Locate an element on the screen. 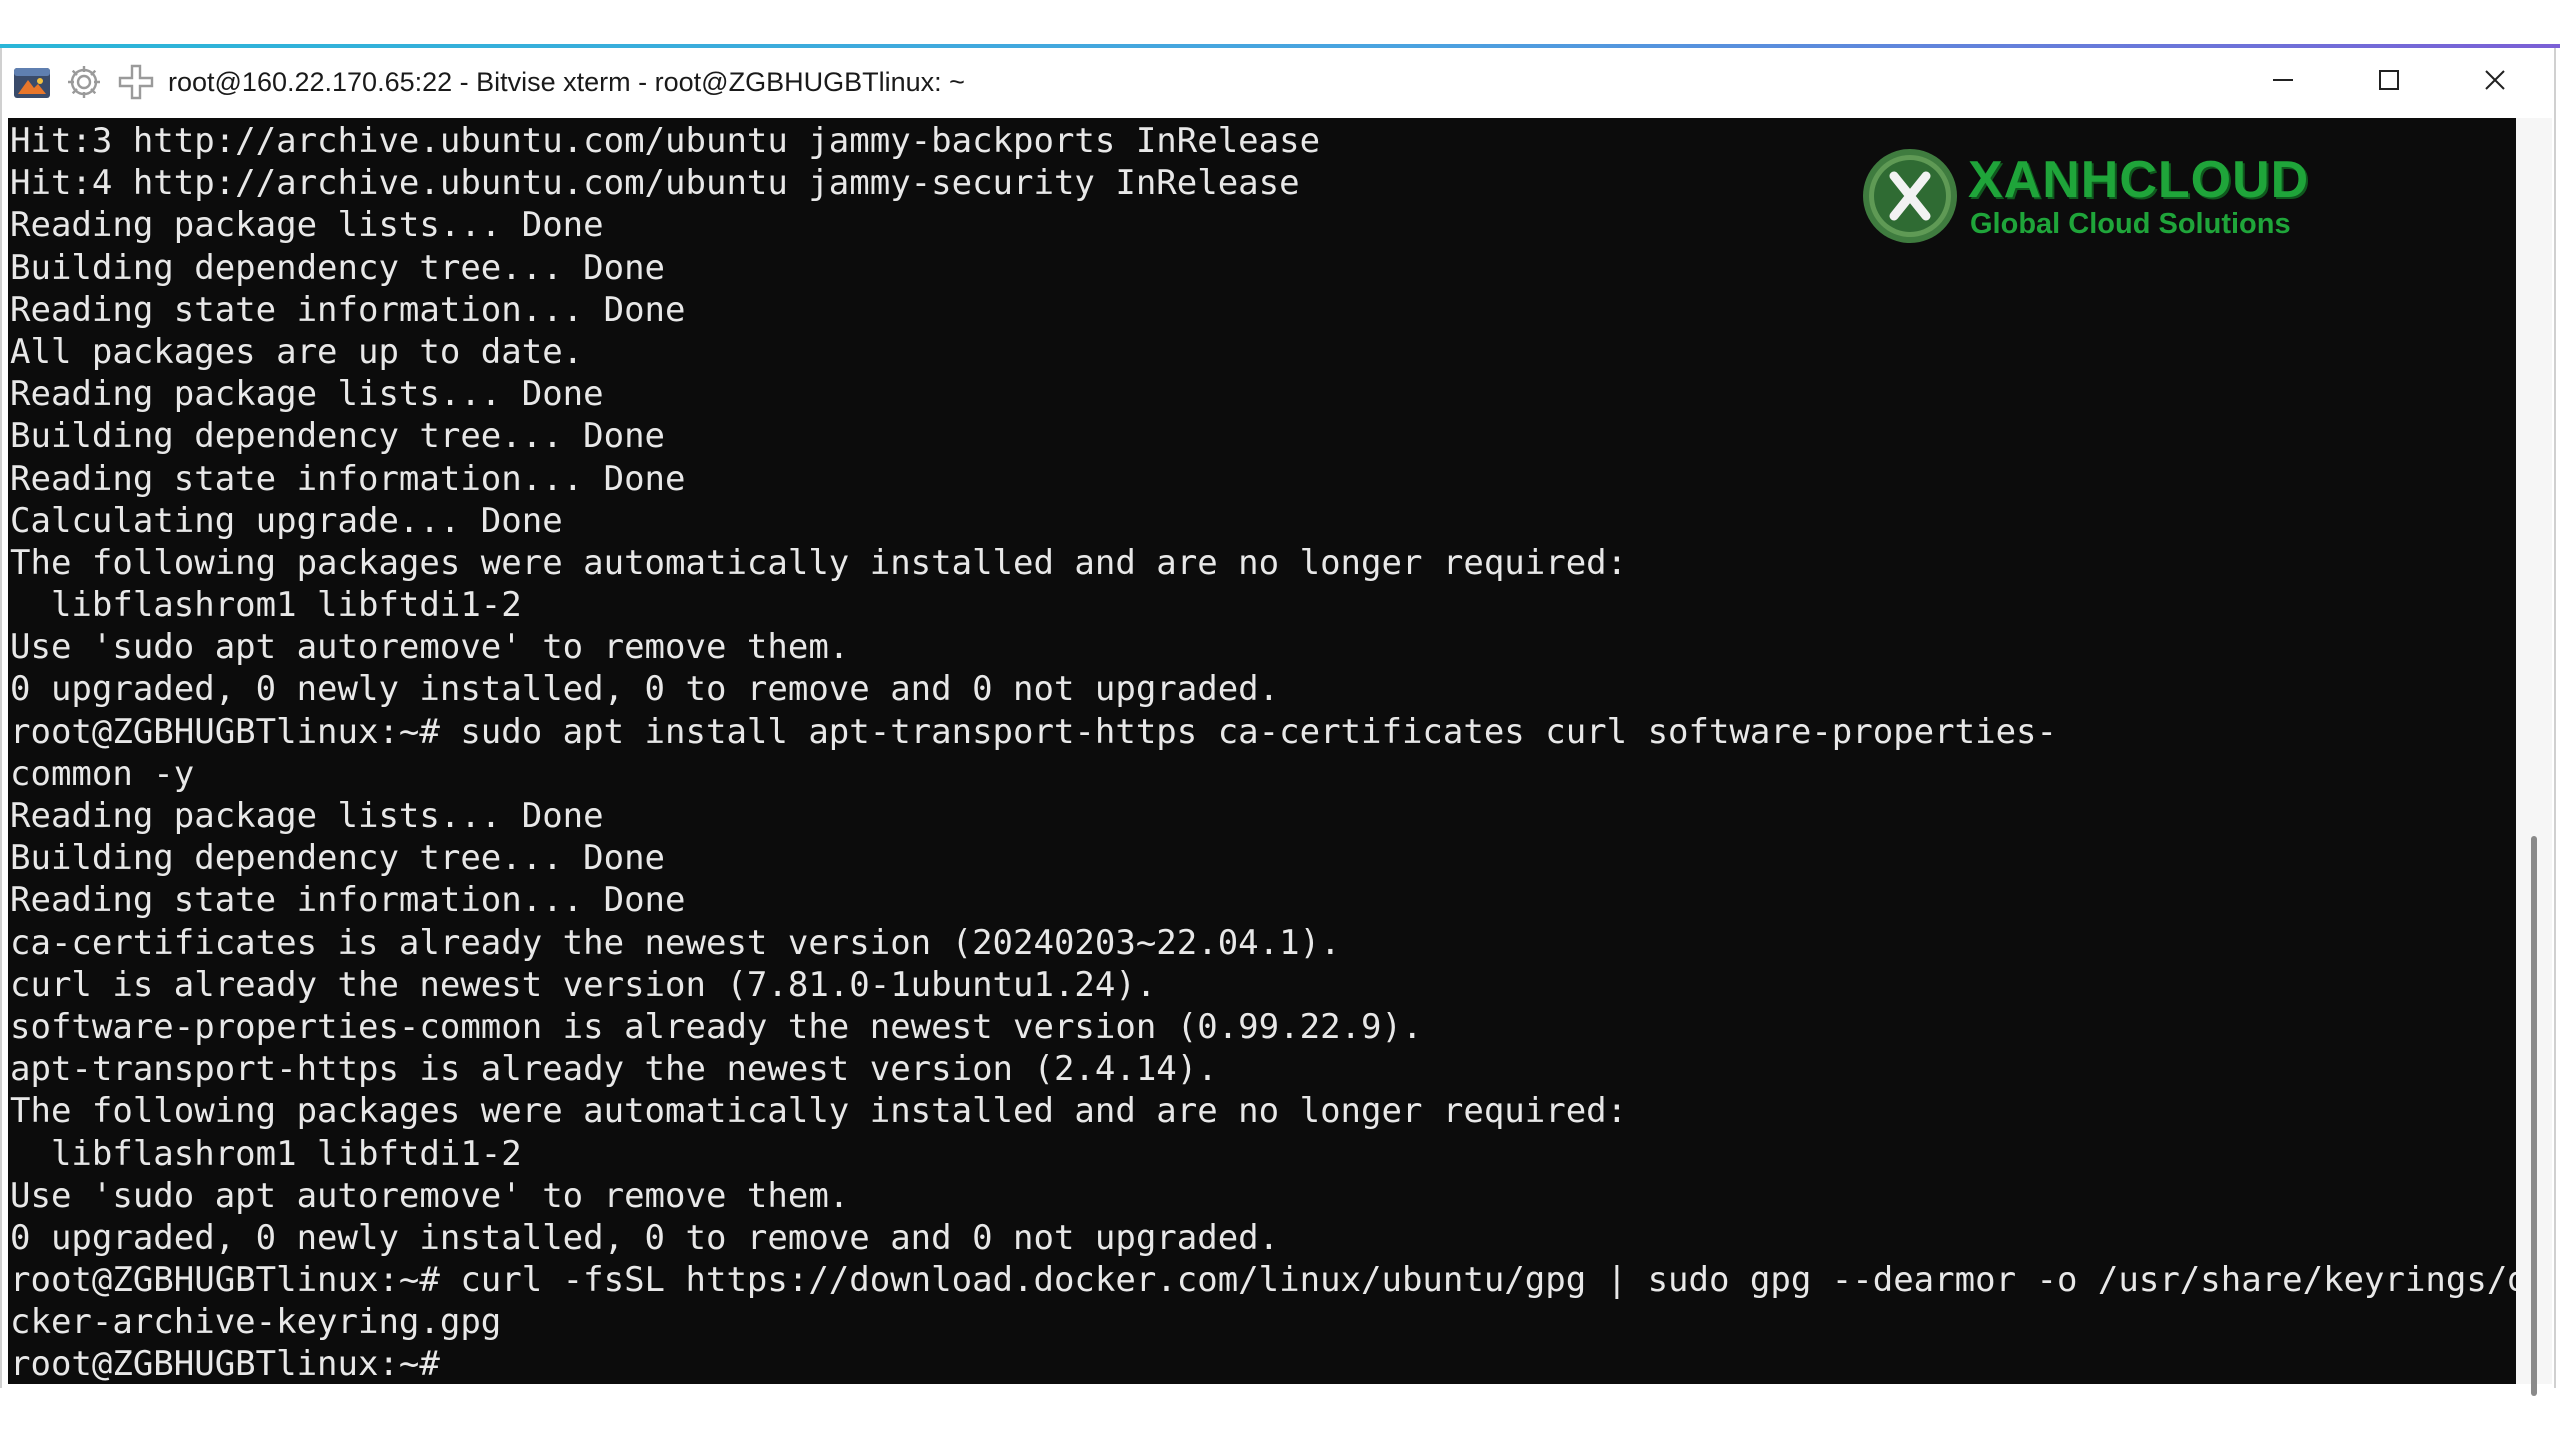 The height and width of the screenshot is (1440, 2560). close-icon is located at coordinates (2495, 82).